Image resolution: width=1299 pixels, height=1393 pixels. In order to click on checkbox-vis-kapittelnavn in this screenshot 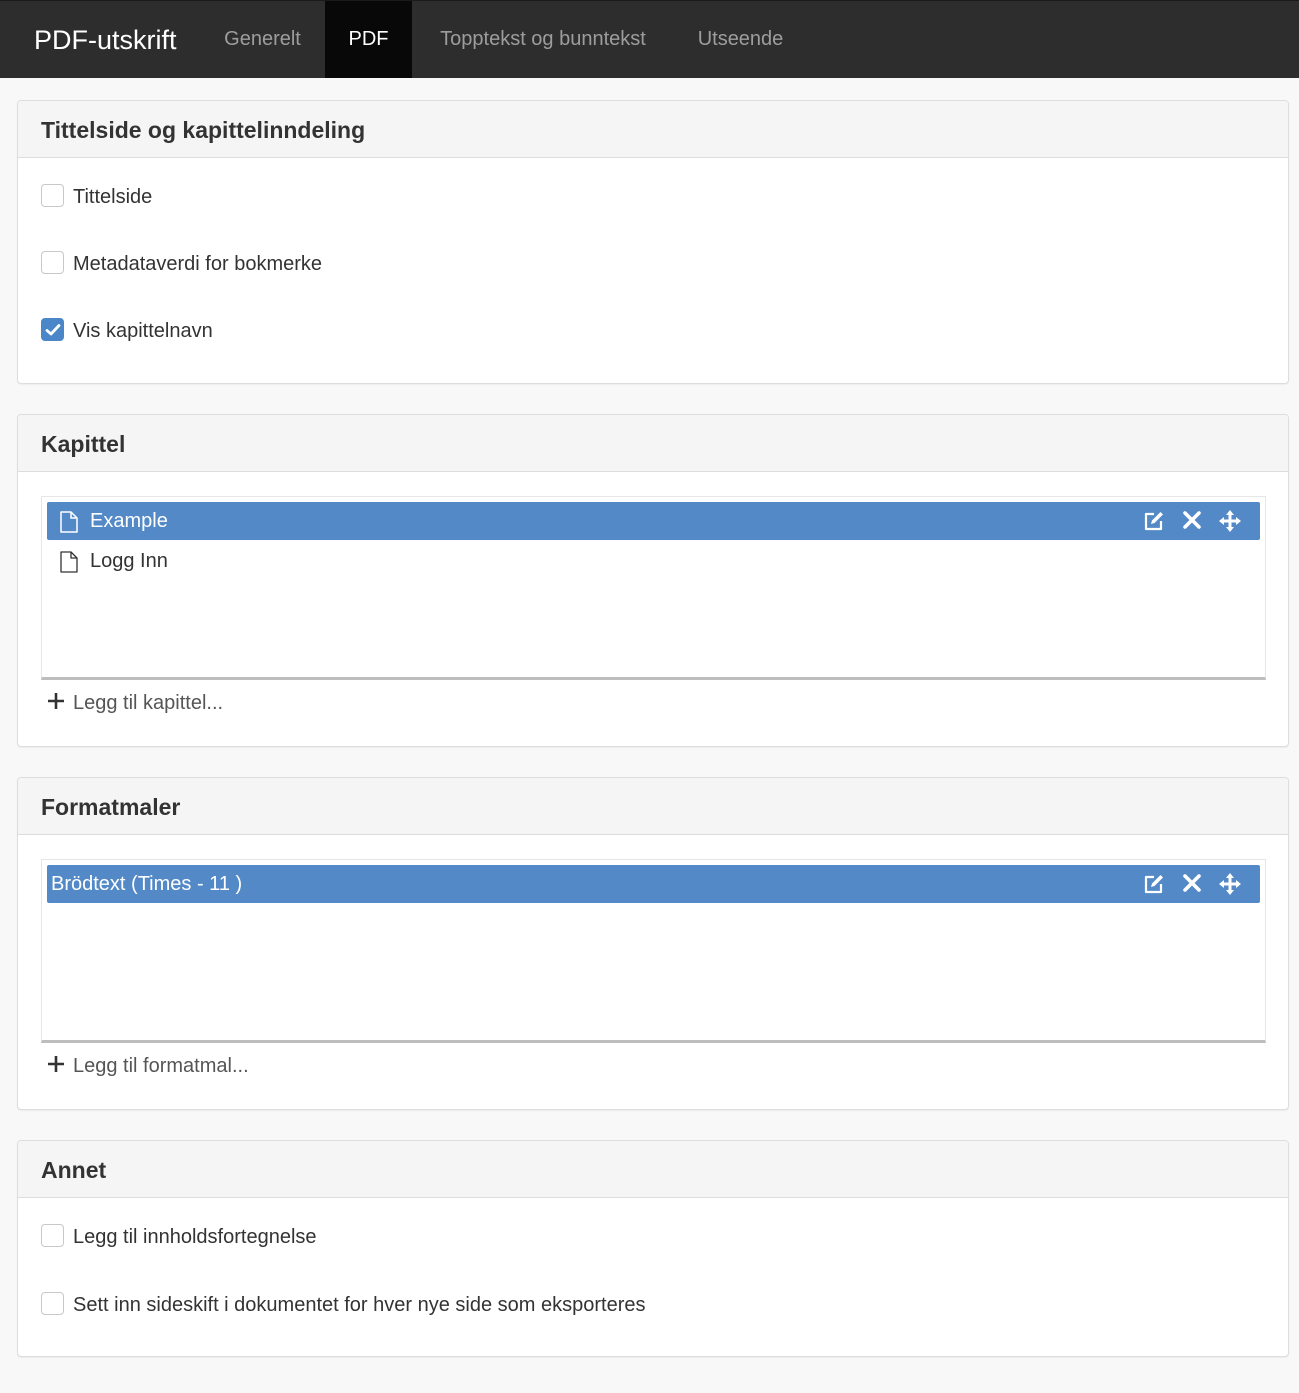, I will do `click(52, 329)`.